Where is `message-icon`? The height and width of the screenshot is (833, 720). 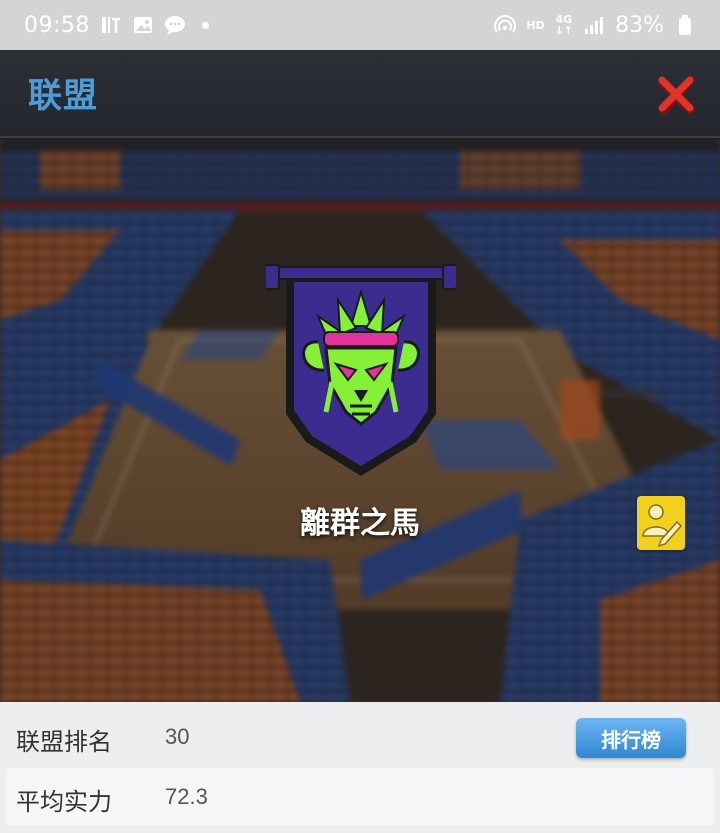
message-icon is located at coordinates (175, 25).